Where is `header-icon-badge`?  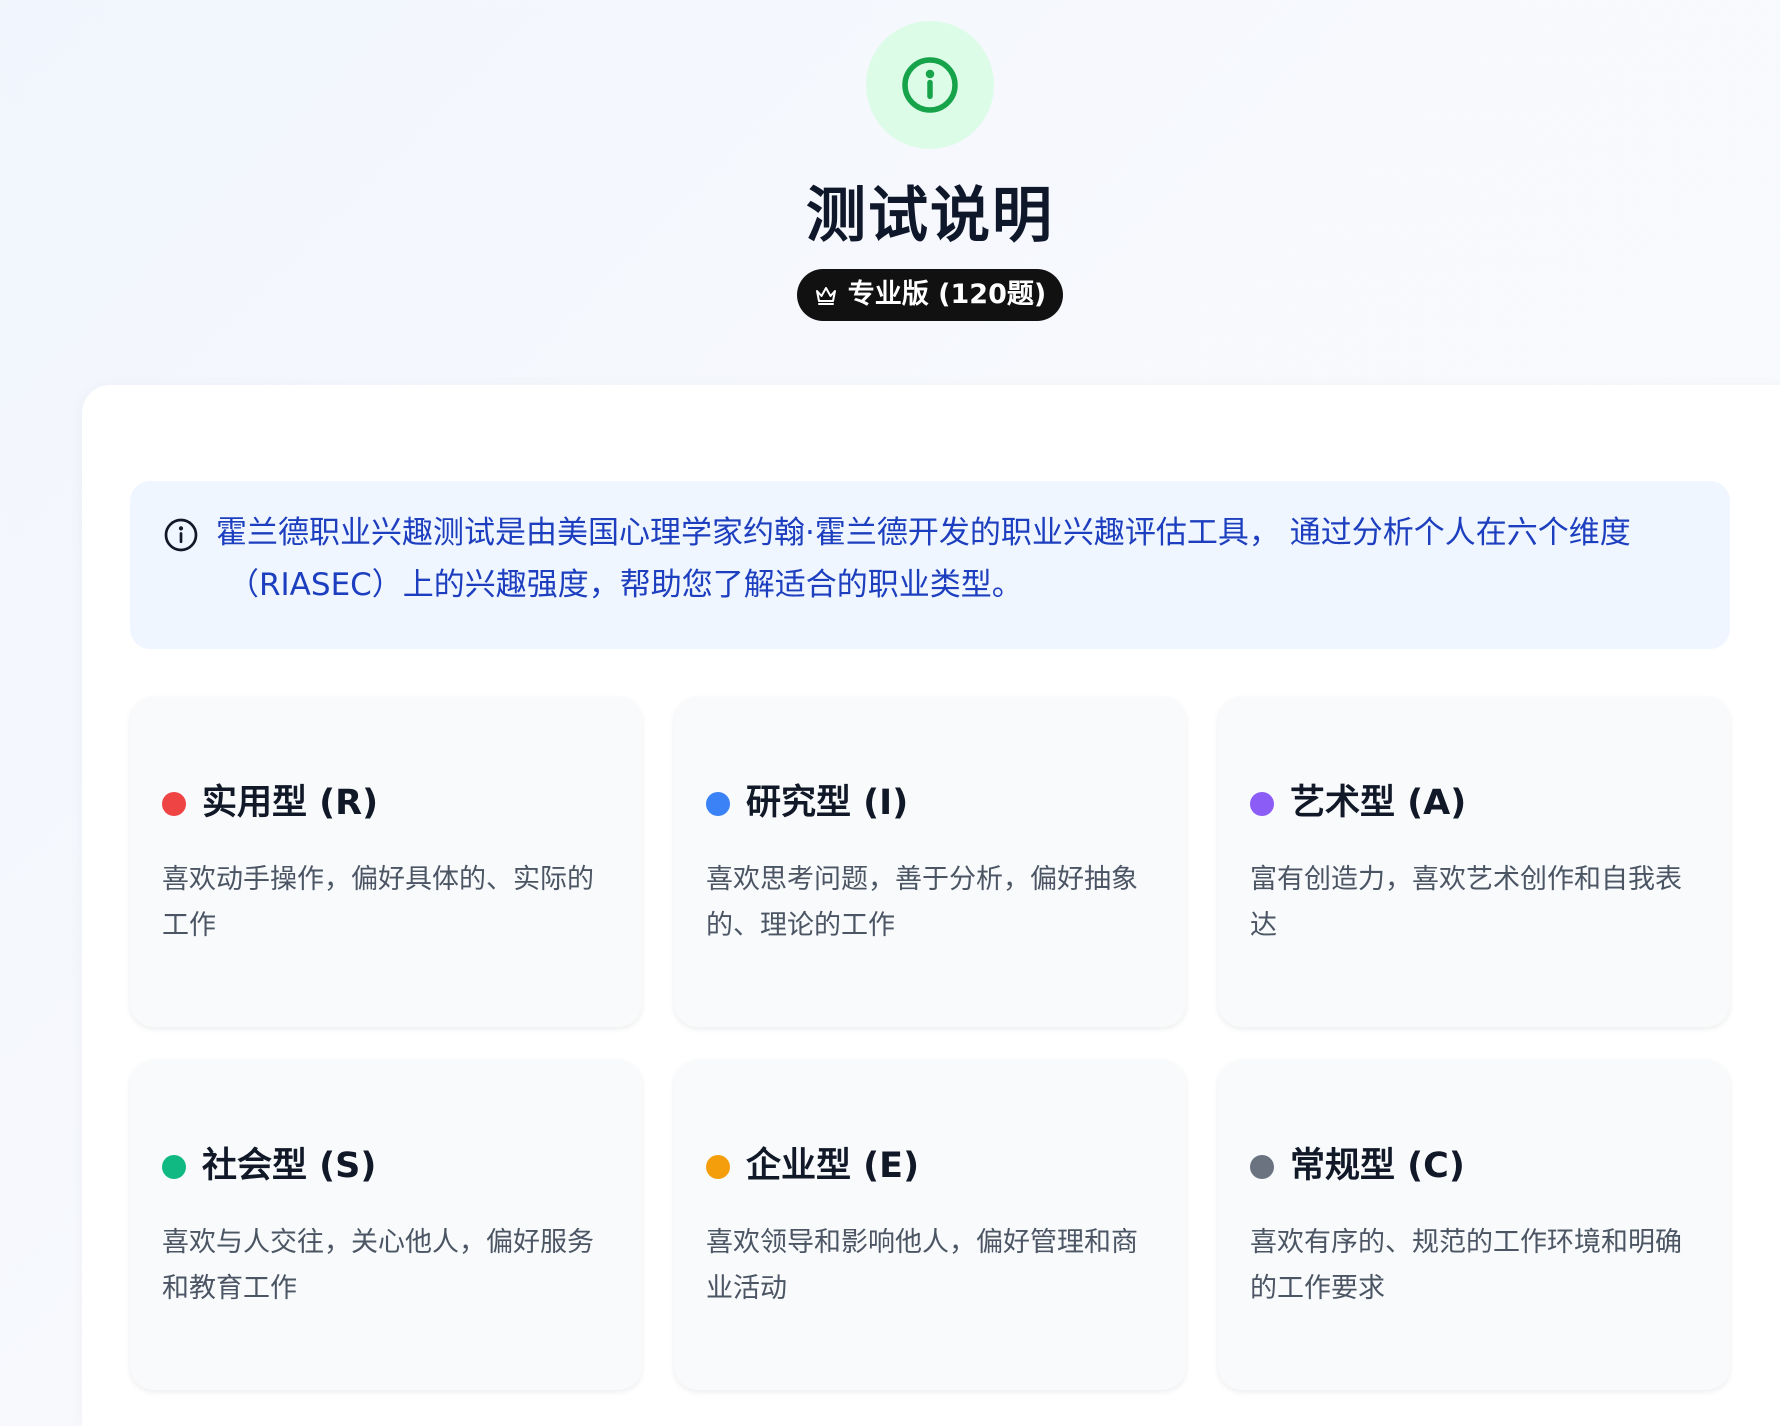
header-icon-badge is located at coordinates (930, 85).